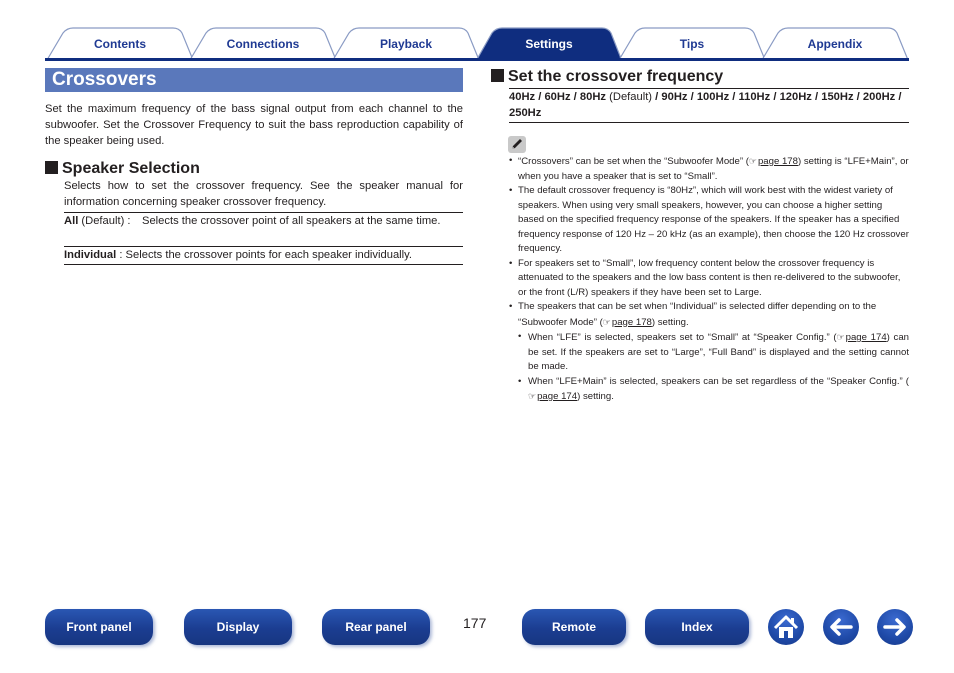 This screenshot has width=954, height=673. I want to click on tab-label: Contents, so click(120, 44).